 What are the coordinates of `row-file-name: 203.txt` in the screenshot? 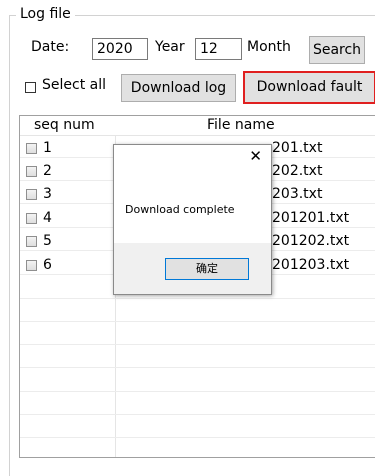 It's located at (297, 194).